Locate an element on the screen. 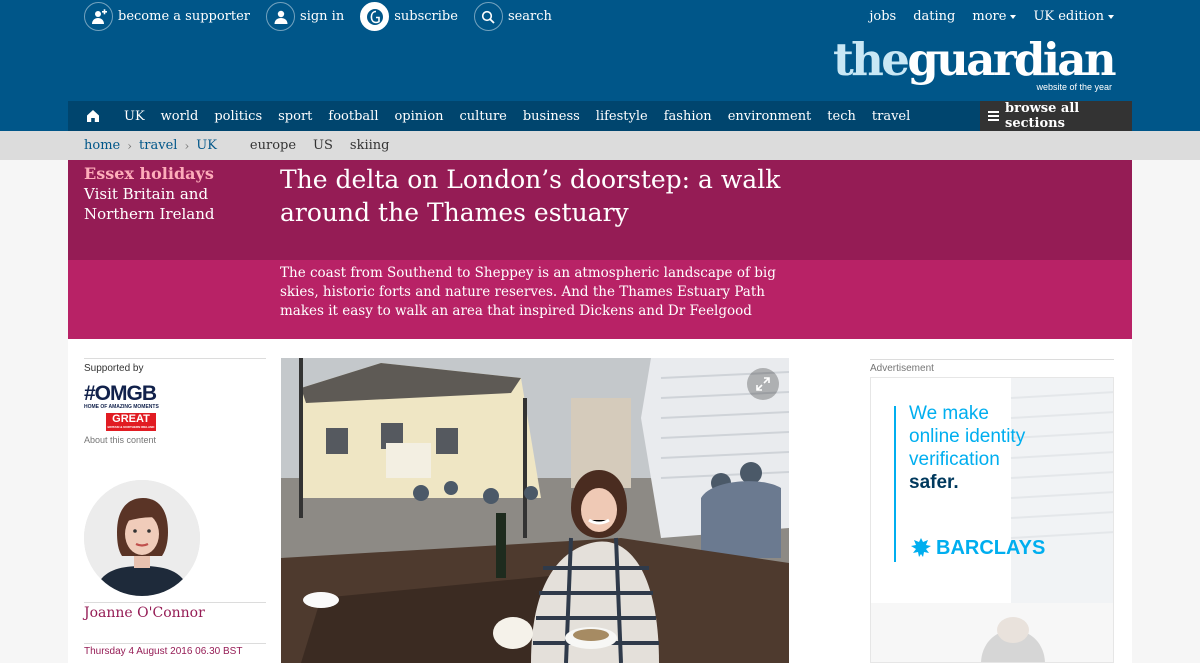 The image size is (1200, 663). nav-item-world: world is located at coordinates (180, 116).